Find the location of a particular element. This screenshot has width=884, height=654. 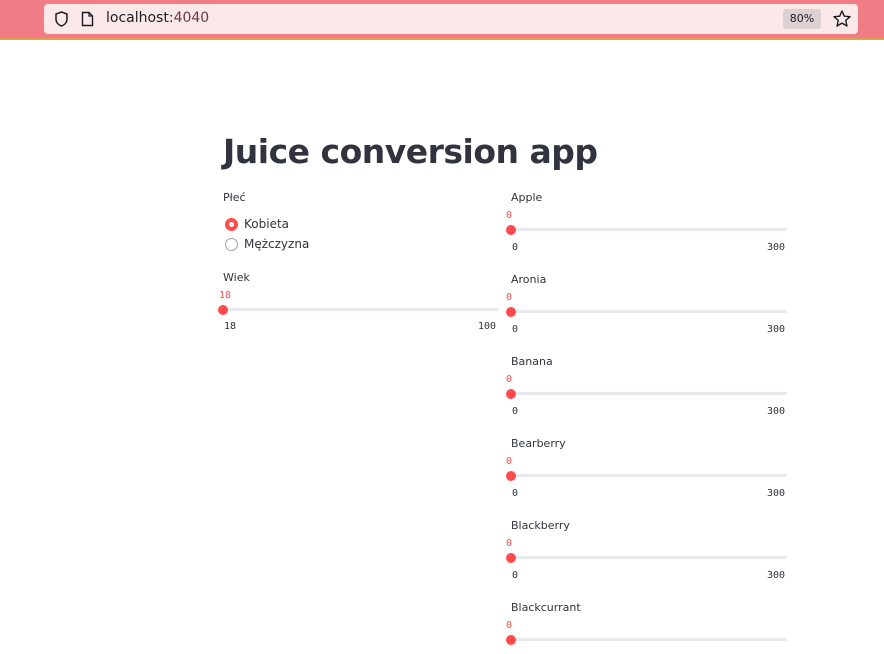

juice-label: Blackberry is located at coordinates (540, 525).